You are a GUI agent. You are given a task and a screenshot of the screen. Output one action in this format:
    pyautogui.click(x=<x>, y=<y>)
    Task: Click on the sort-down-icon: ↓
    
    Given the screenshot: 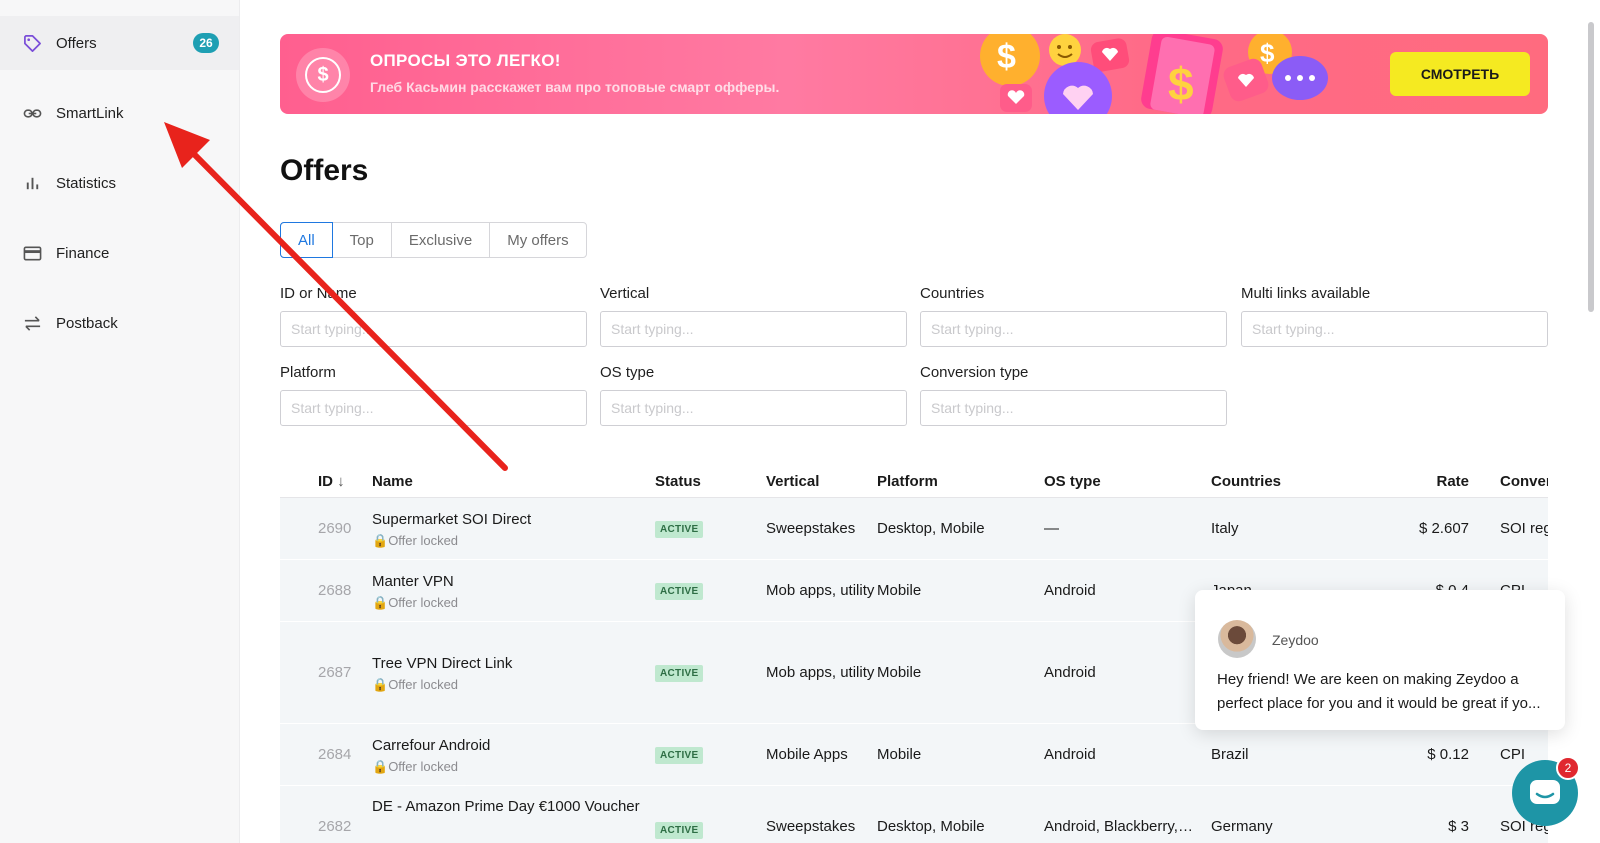 What is the action you would take?
    pyautogui.click(x=341, y=481)
    